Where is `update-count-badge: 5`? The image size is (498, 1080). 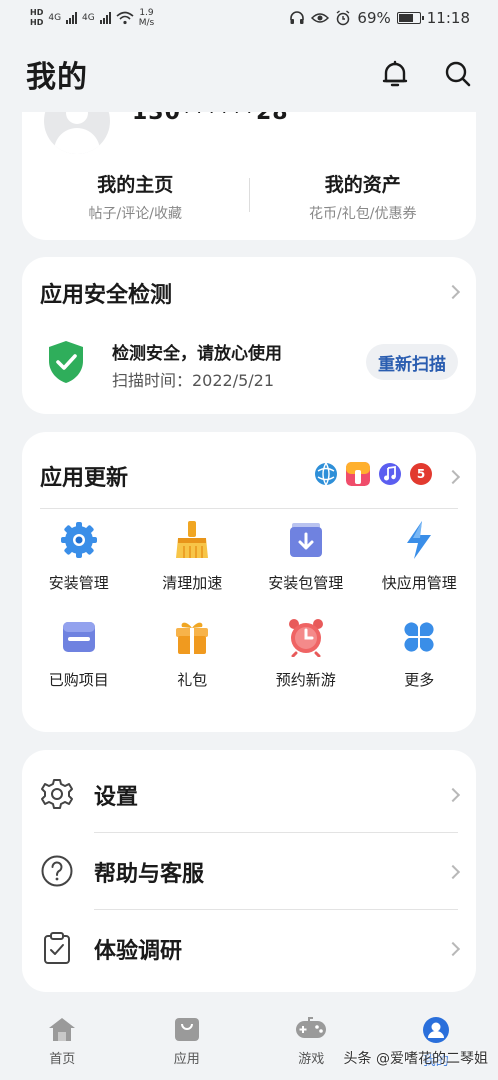 update-count-badge: 5 is located at coordinates (421, 474).